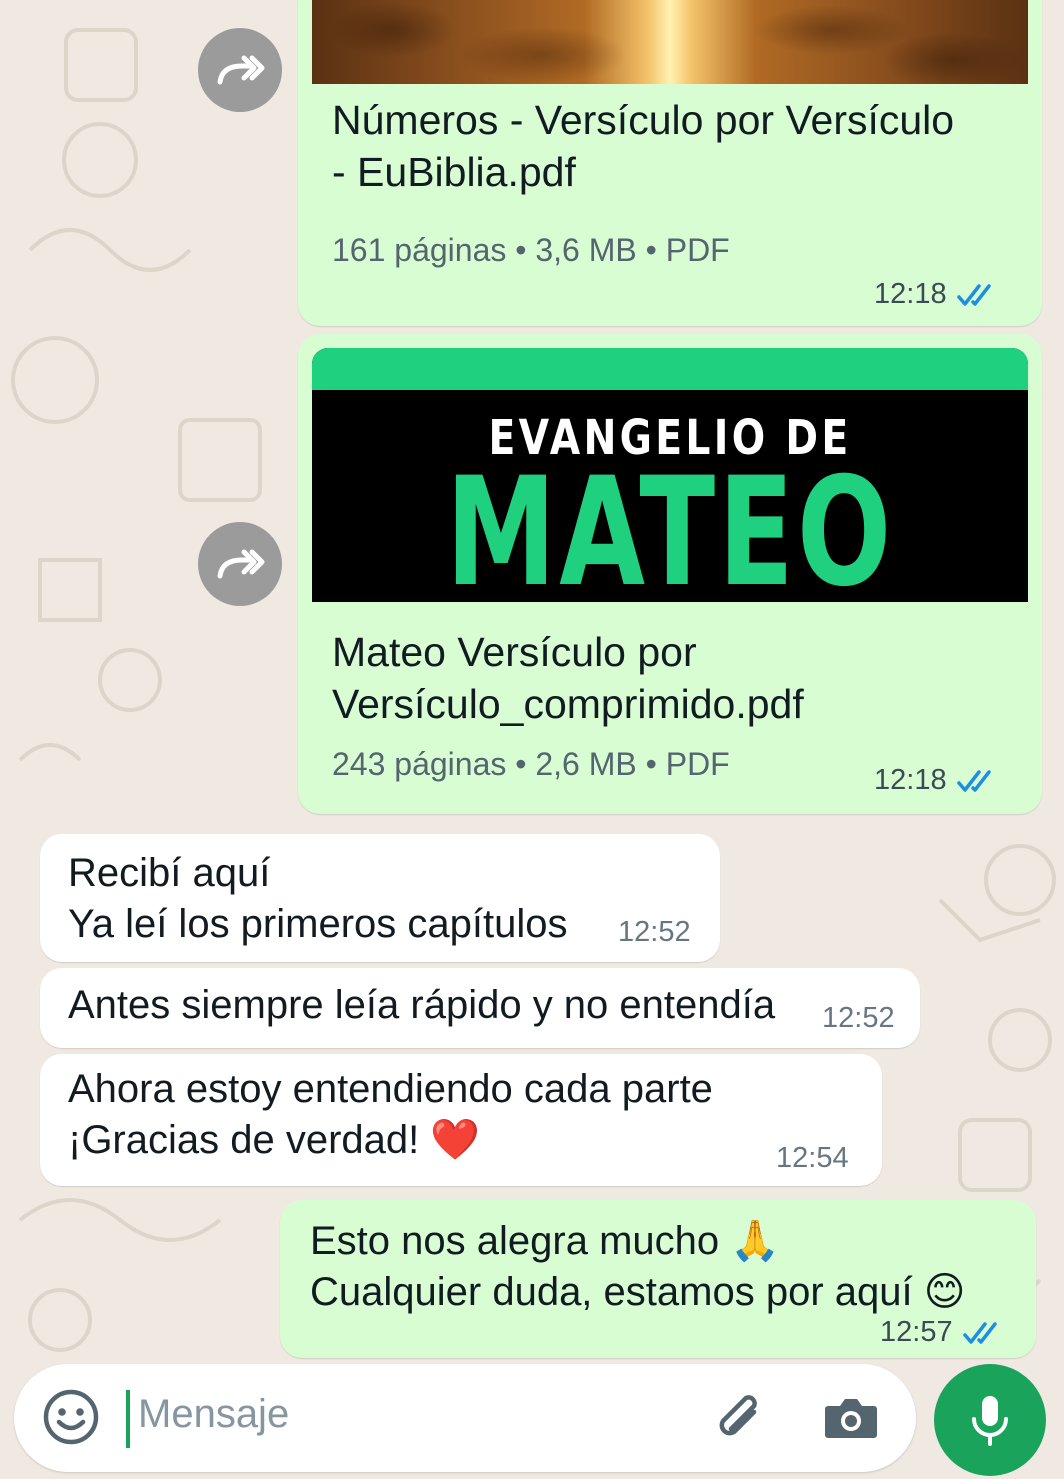 The image size is (1064, 1479). I want to click on voice-message-button, so click(990, 1420).